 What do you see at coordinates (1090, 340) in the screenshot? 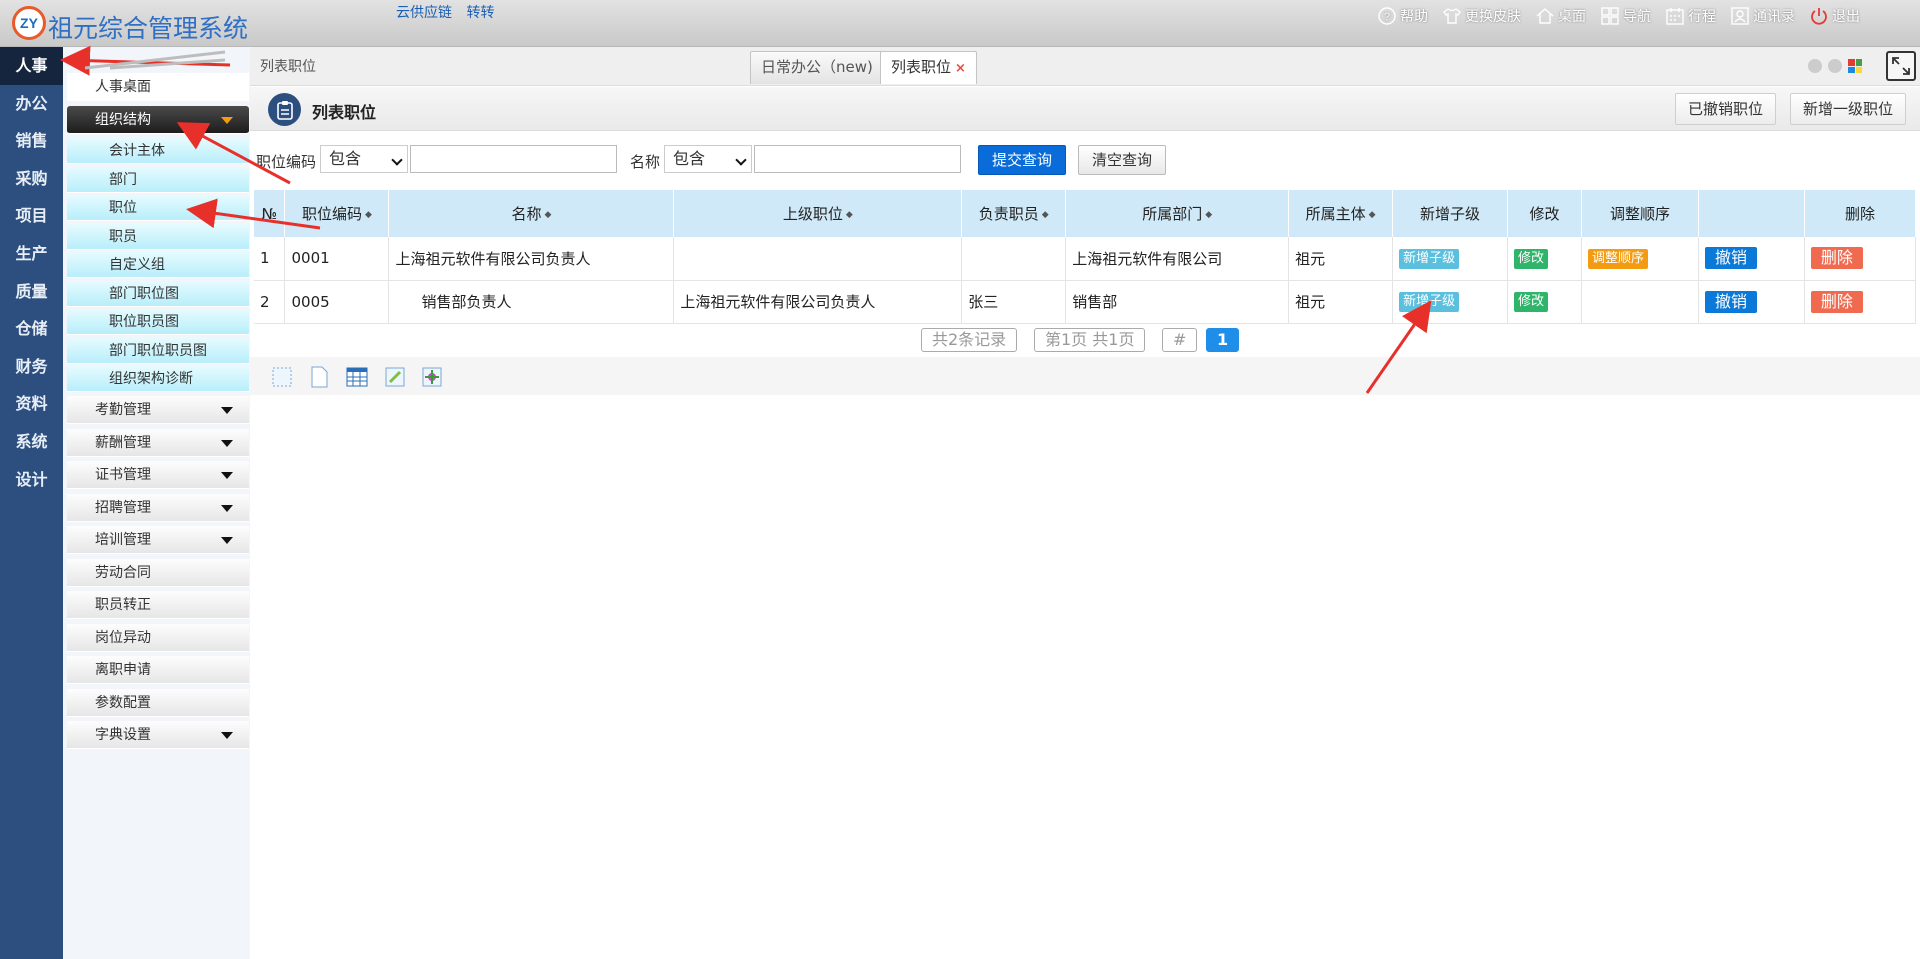
I see `pager-page-info: 第1页 共1页` at bounding box center [1090, 340].